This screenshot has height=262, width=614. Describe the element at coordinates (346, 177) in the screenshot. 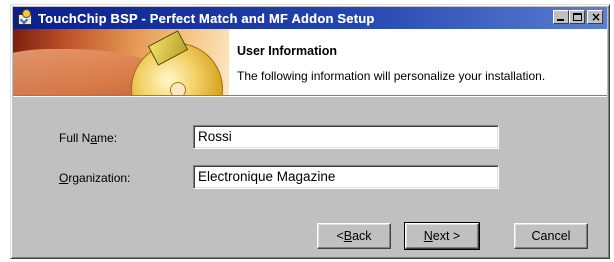

I see `organization-input: Electronique Magazine` at that location.